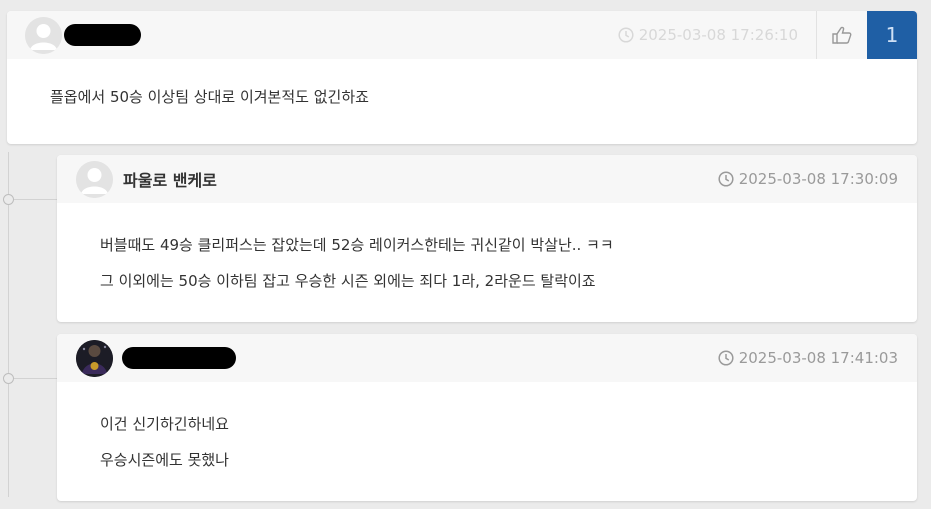 The image size is (931, 509). Describe the element at coordinates (164, 460) in the screenshot. I see `comment-line: 우승시즌에도 못했나` at that location.